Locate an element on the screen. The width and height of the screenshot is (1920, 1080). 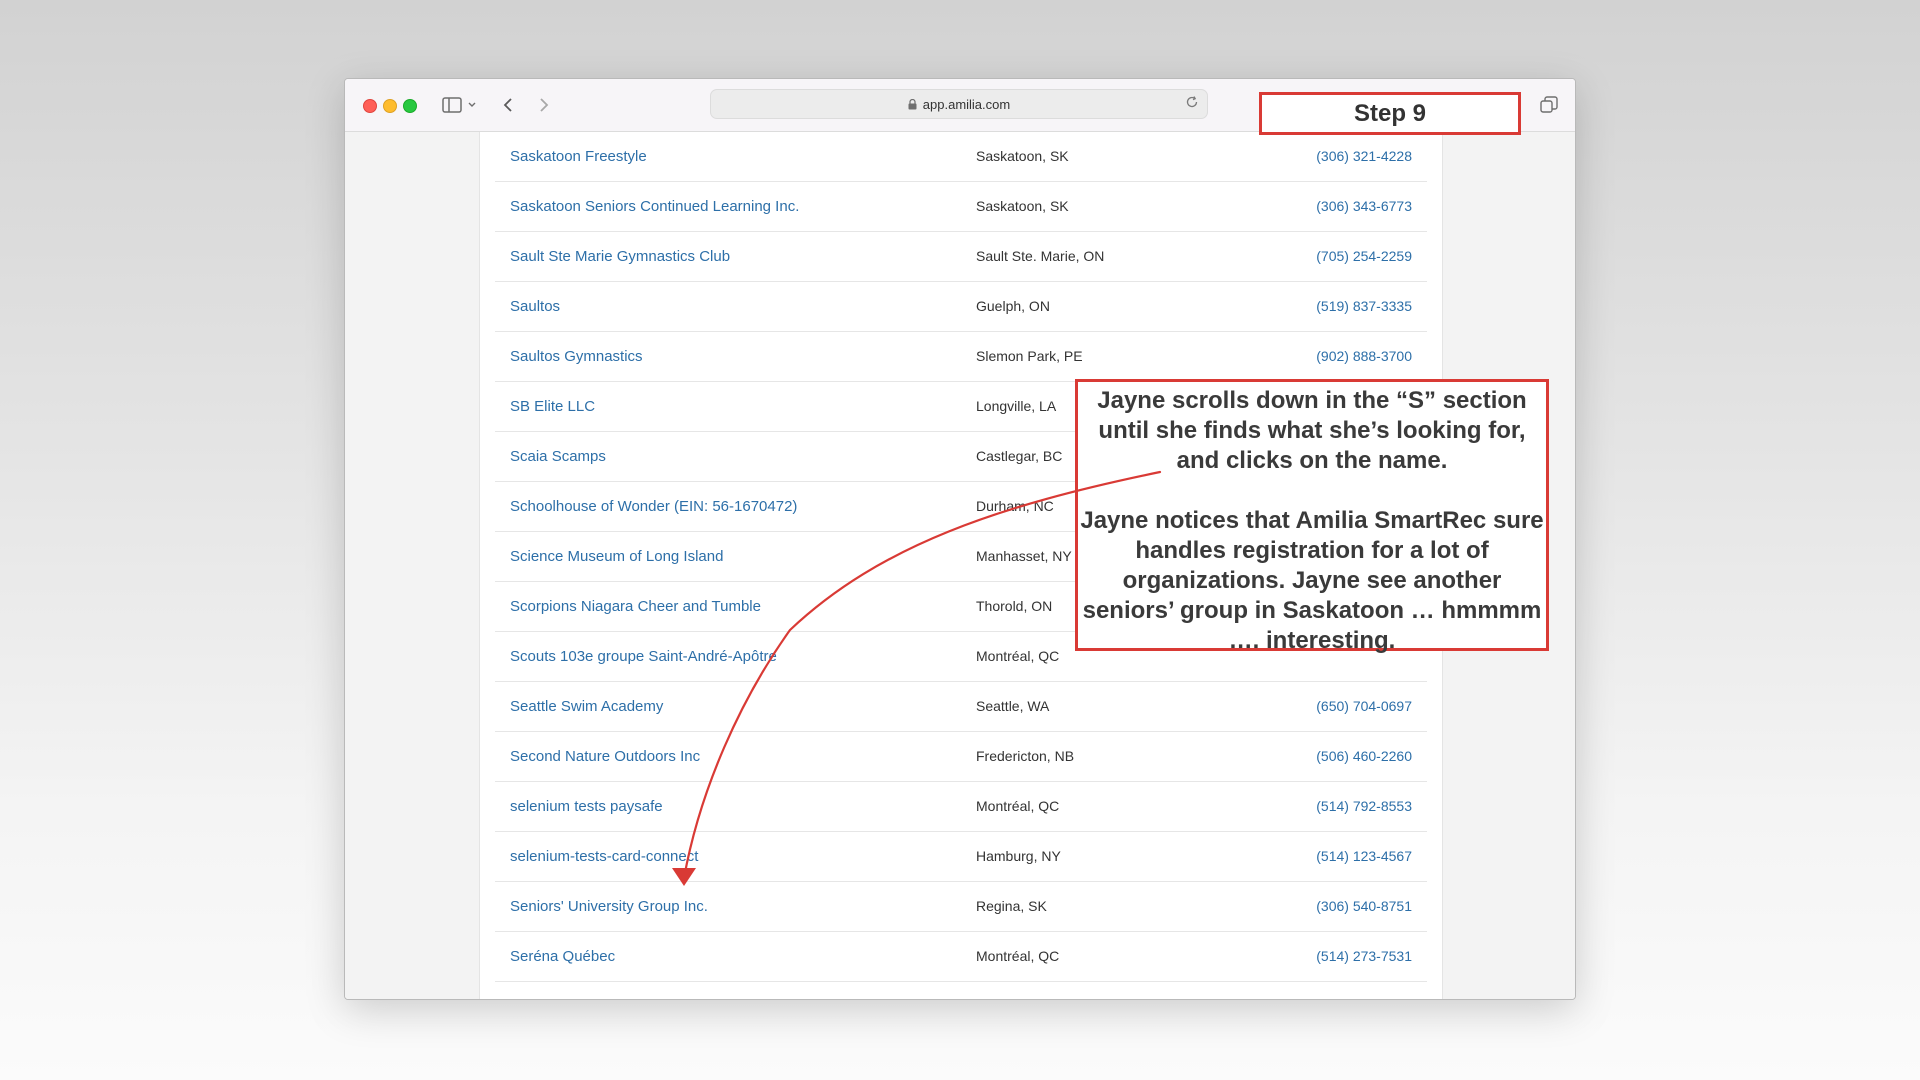
organization-name-link: Scaia Scamps is located at coordinates (558, 456).